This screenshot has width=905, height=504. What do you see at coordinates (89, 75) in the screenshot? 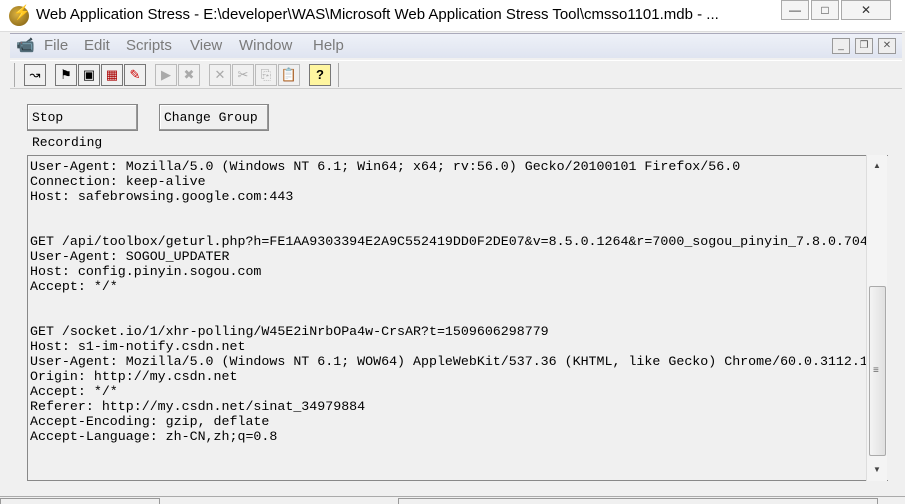
I see `page-icon: ▣` at bounding box center [89, 75].